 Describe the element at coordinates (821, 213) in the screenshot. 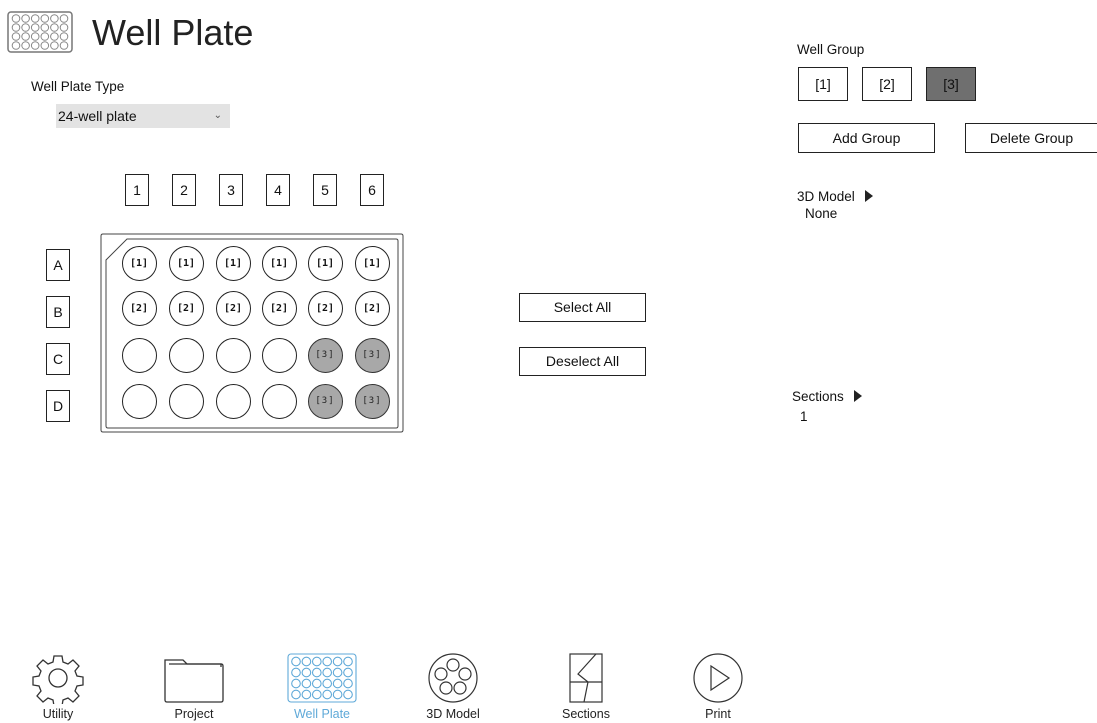

I see `model-value: None` at that location.